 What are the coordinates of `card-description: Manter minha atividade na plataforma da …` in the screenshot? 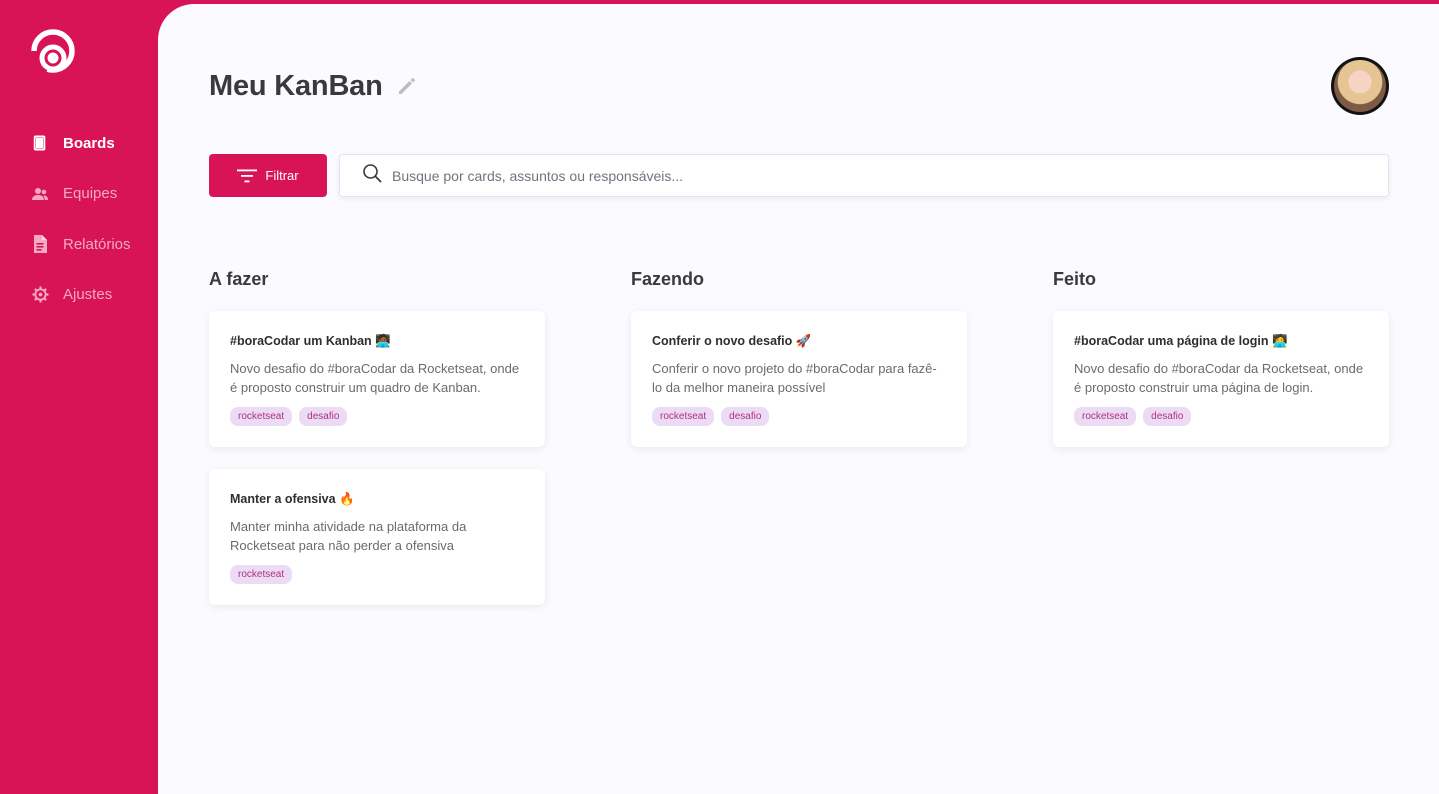 It's located at (348, 536).